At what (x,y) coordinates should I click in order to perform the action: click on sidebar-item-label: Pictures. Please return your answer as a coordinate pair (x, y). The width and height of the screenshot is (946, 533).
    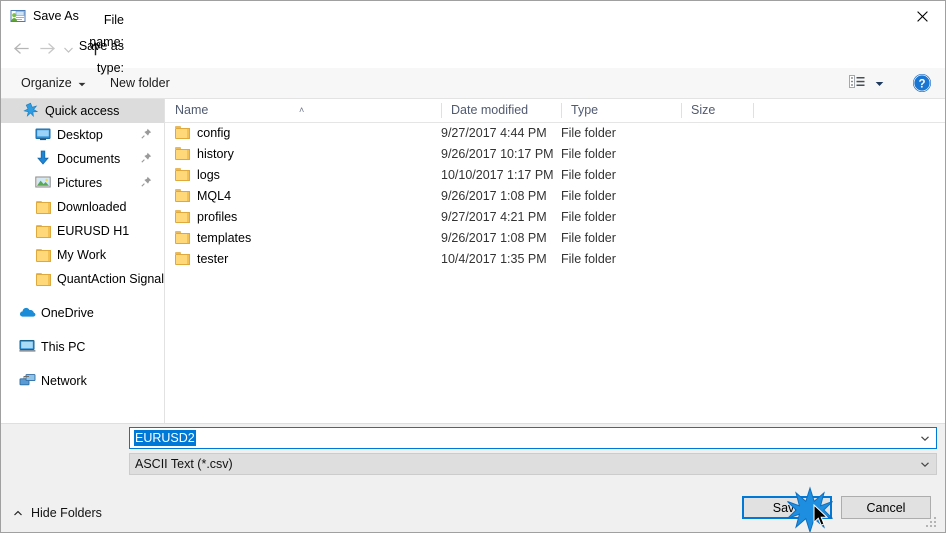
    Looking at the image, I should click on (80, 183).